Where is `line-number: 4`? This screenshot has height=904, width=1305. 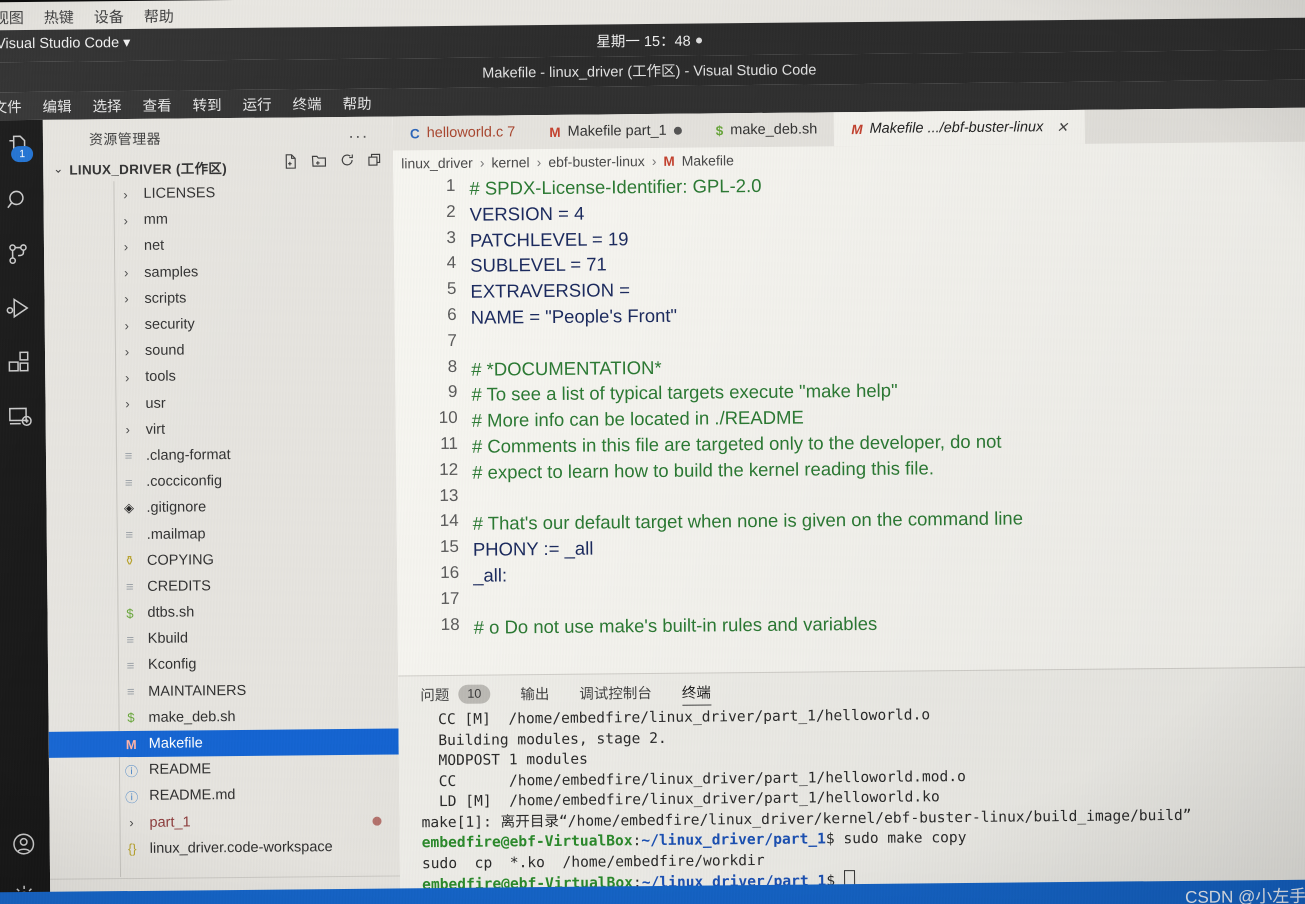
line-number: 4 is located at coordinates (451, 263).